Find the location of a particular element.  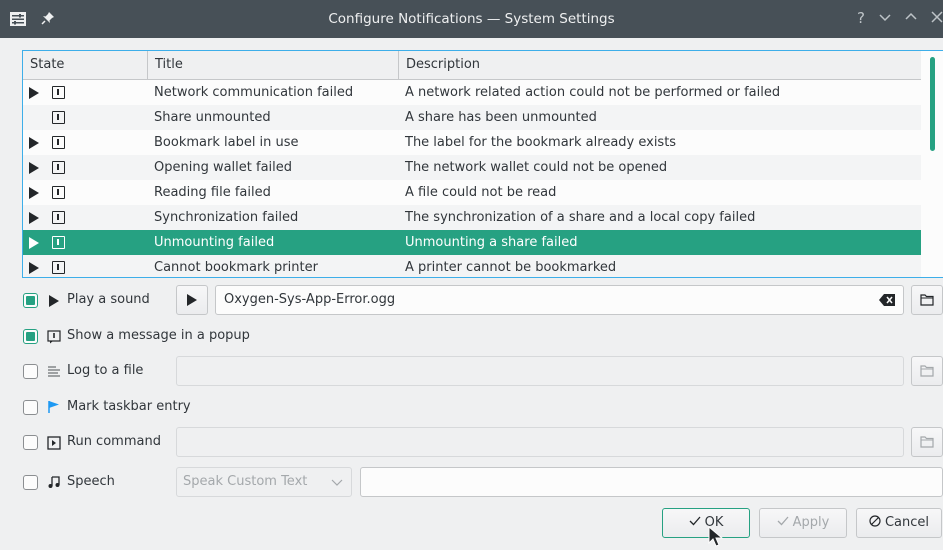

event-description: Unmounting a share failed is located at coordinates (491, 242).